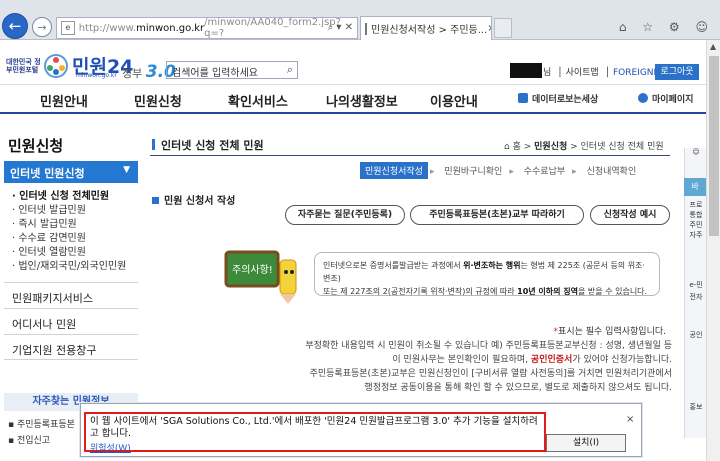 Image resolution: width=720 pixels, height=461 pixels. What do you see at coordinates (366, 28) in the screenshot?
I see `tab-favicon-icon` at bounding box center [366, 28].